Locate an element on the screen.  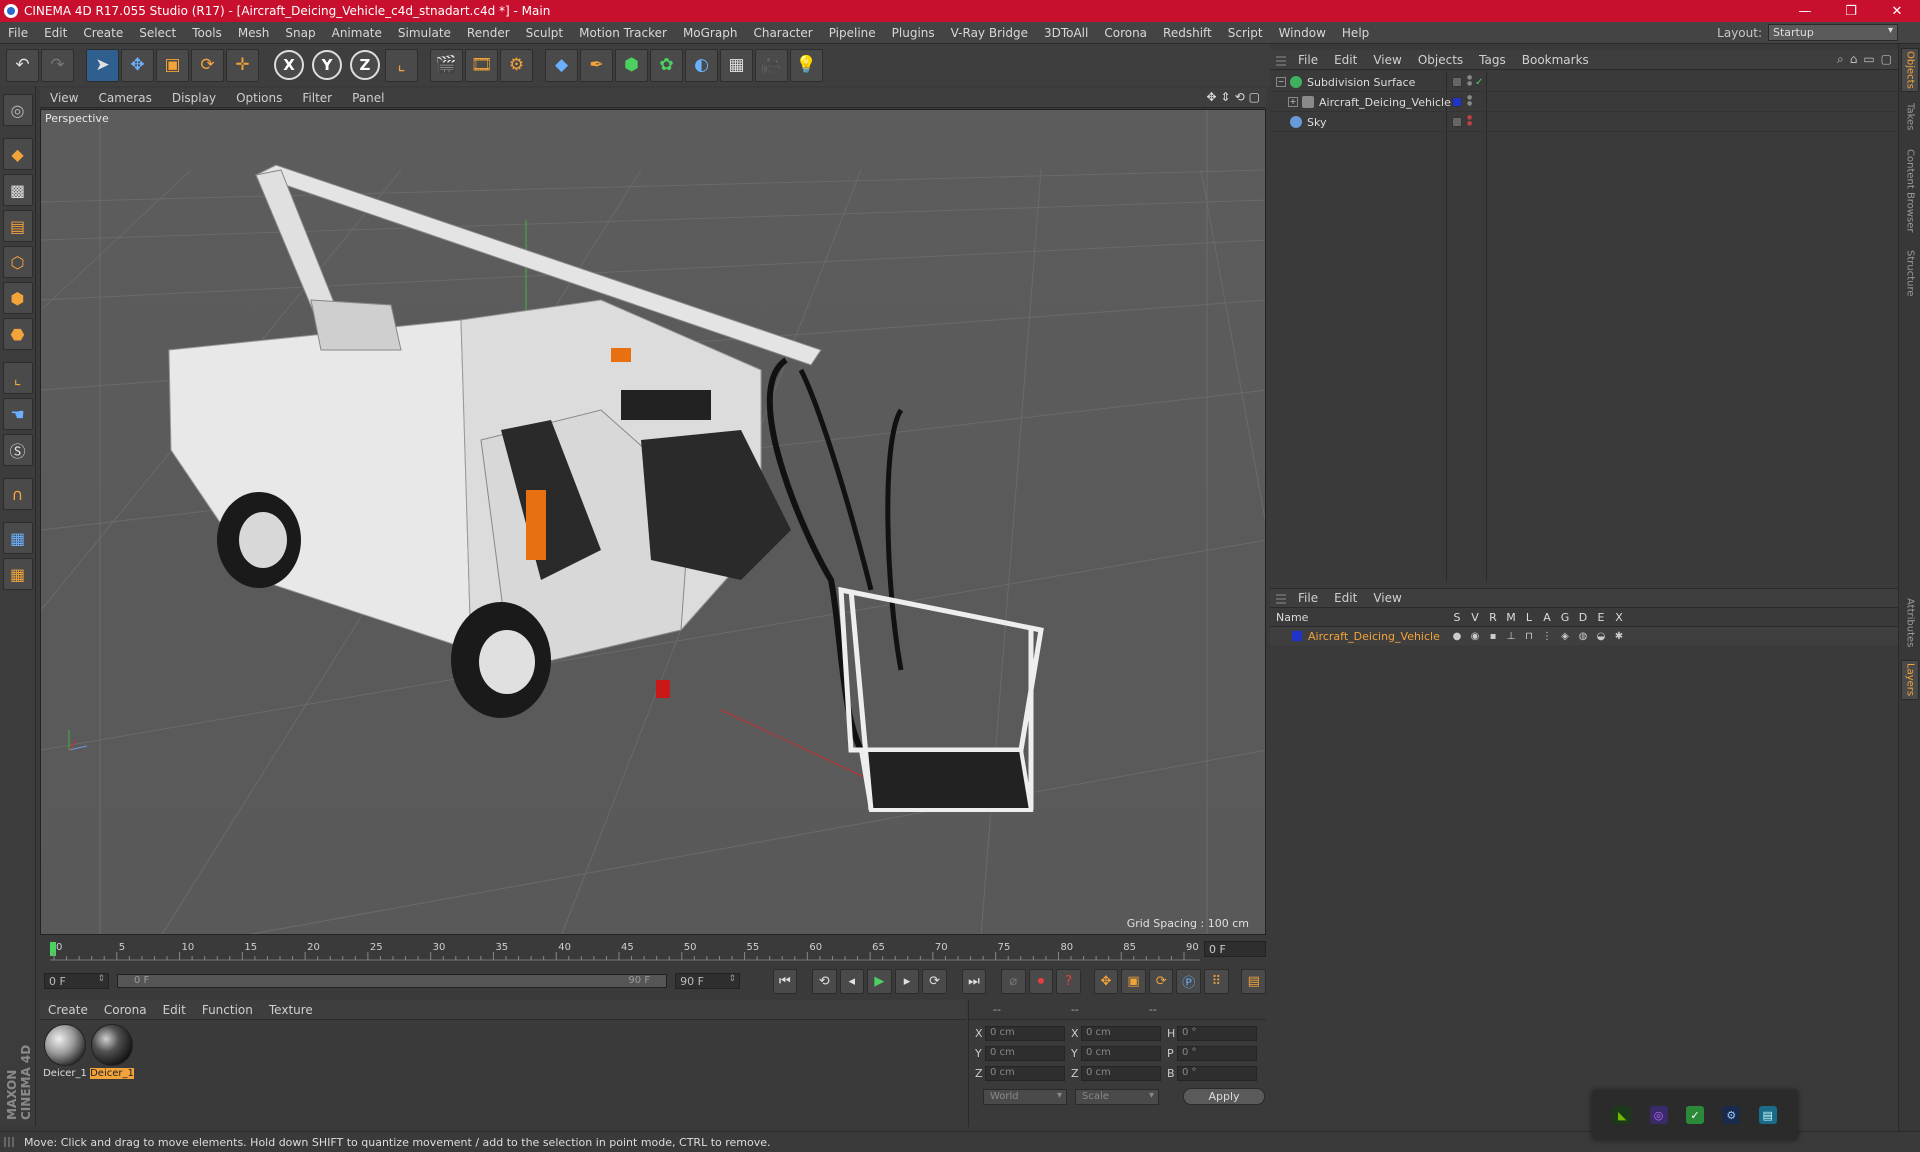
apply-button: Apply is located at coordinates (1224, 1096).